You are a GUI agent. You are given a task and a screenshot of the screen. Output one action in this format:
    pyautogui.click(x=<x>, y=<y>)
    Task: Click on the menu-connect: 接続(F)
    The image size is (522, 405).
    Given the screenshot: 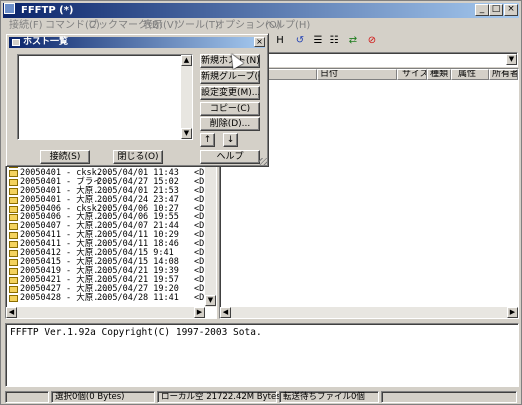 What is the action you would take?
    pyautogui.click(x=26, y=26)
    